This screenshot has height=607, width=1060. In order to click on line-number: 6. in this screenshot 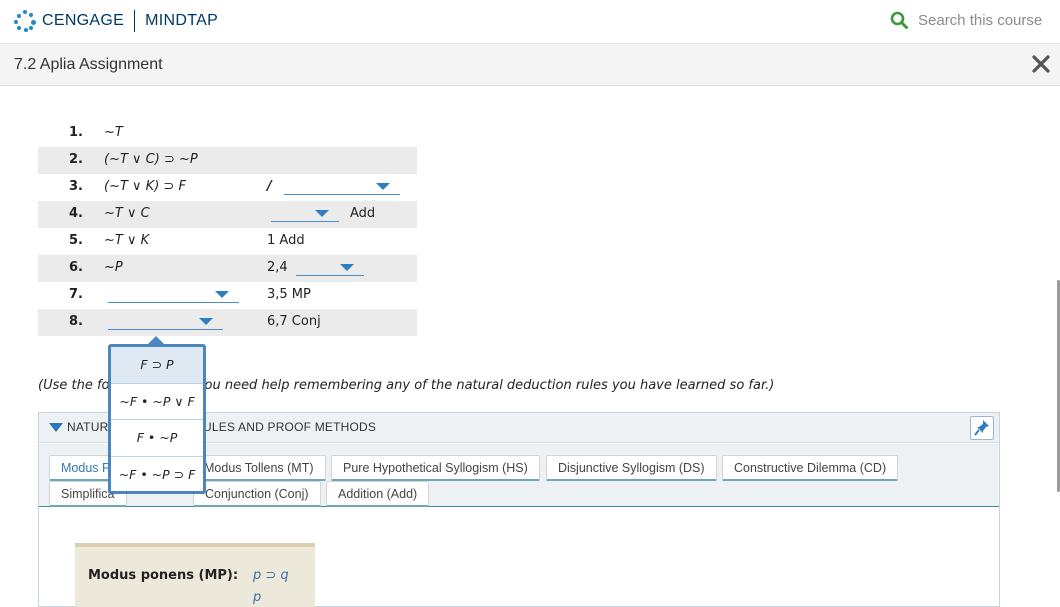, I will do `click(76, 267)`.